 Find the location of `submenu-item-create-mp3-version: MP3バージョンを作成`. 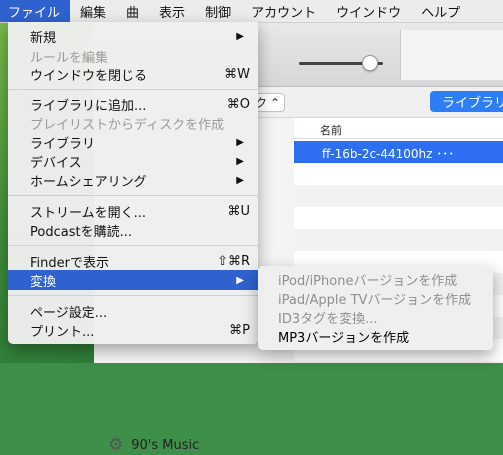

submenu-item-create-mp3-version: MP3バージョンを作成 is located at coordinates (343, 336).